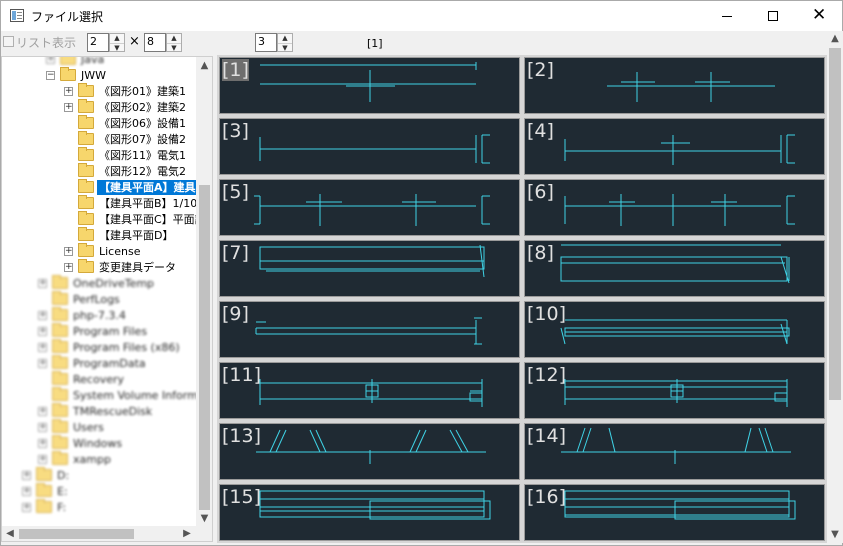 The width and height of the screenshot is (843, 546). I want to click on tree-item: PerfLogs, so click(117, 299).